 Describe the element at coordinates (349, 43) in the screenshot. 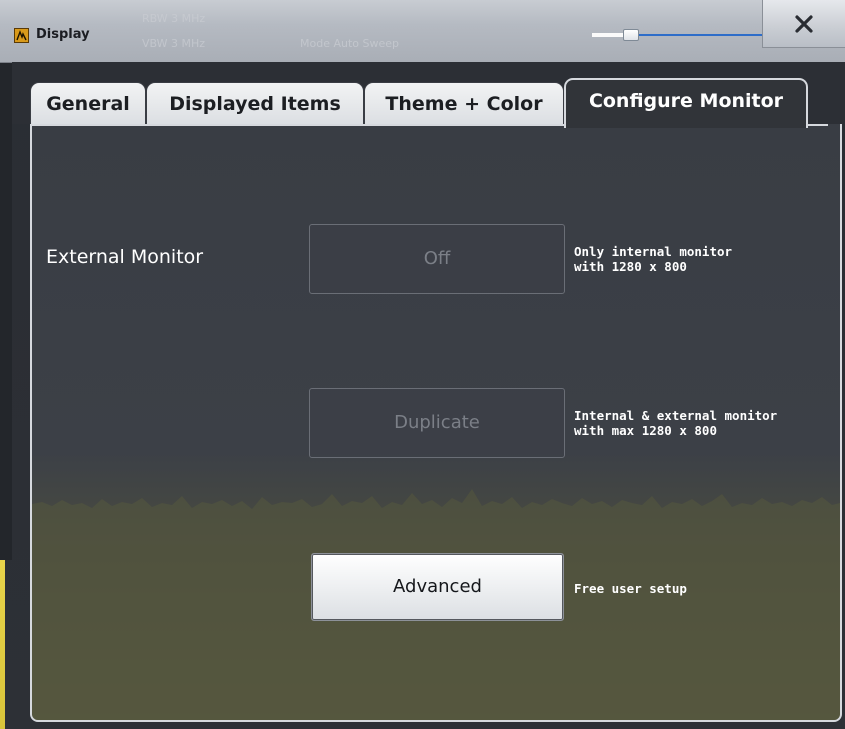

I see `background-text-mode: Mode Auto Sweep` at that location.